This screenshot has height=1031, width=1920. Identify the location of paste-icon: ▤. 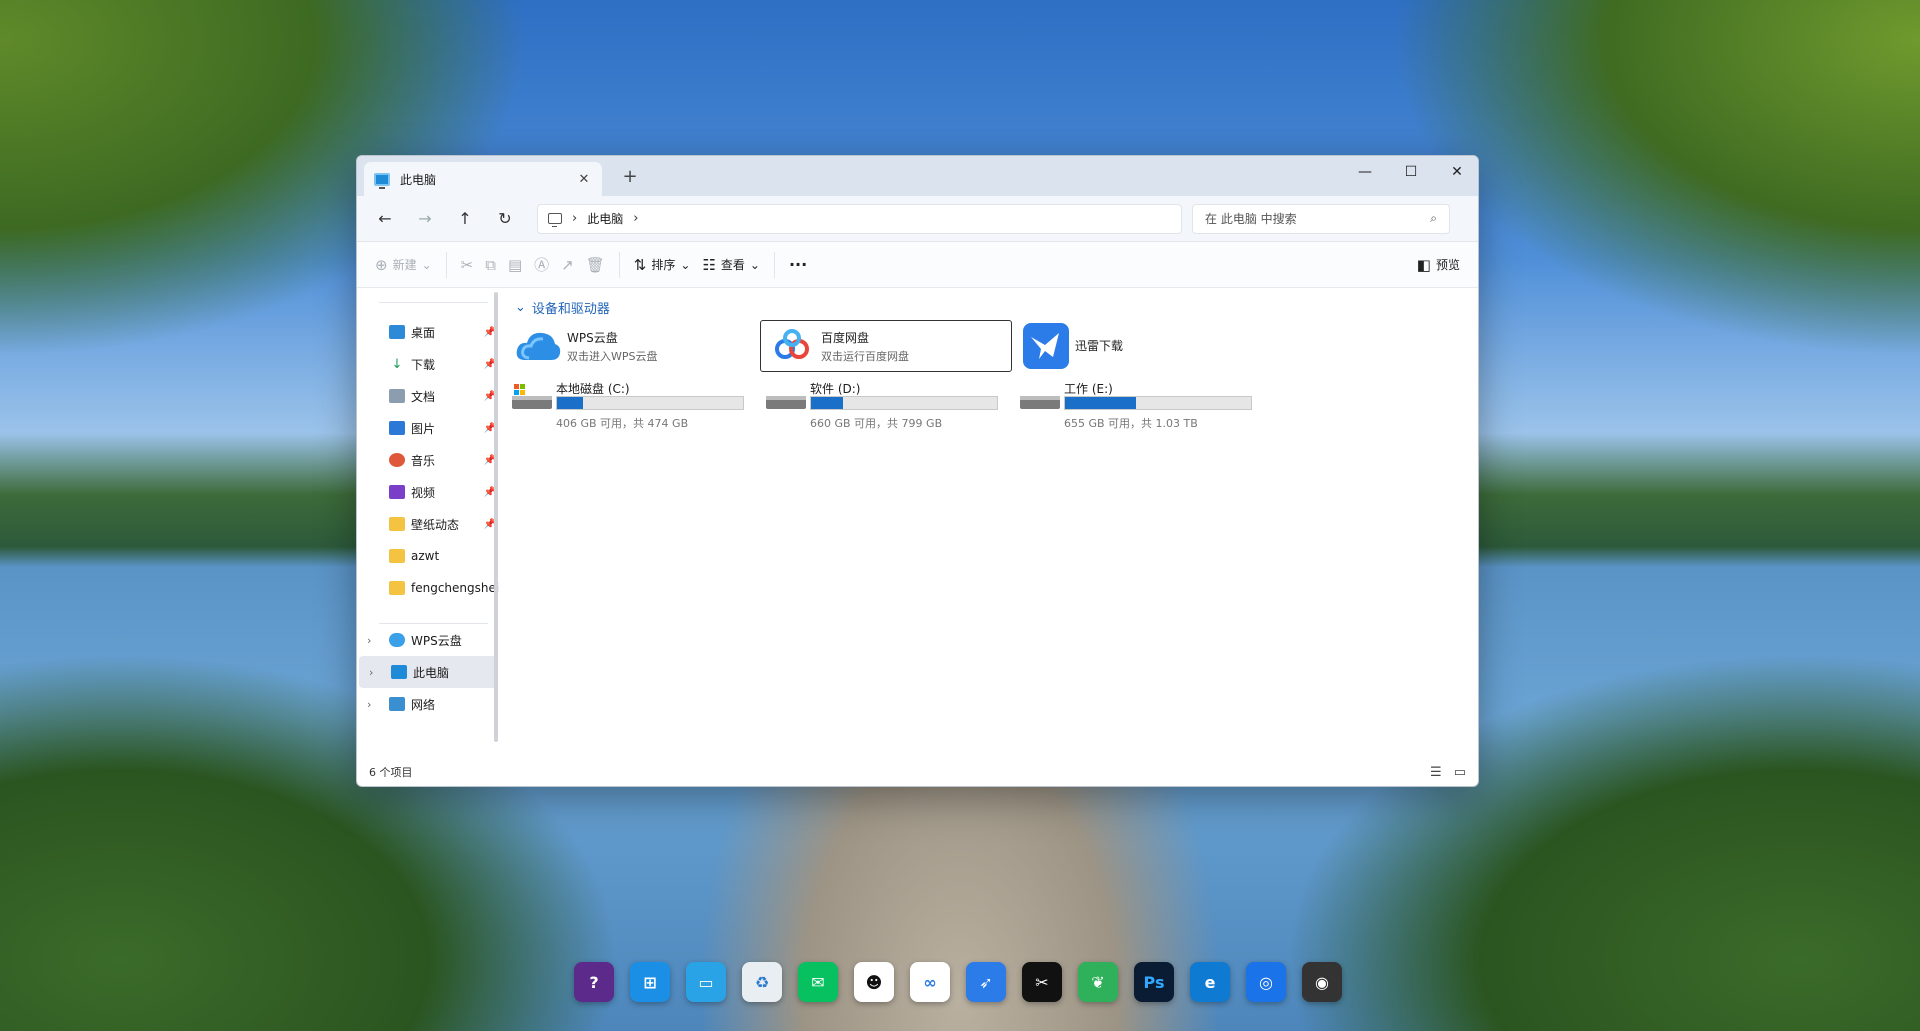
(515, 264).